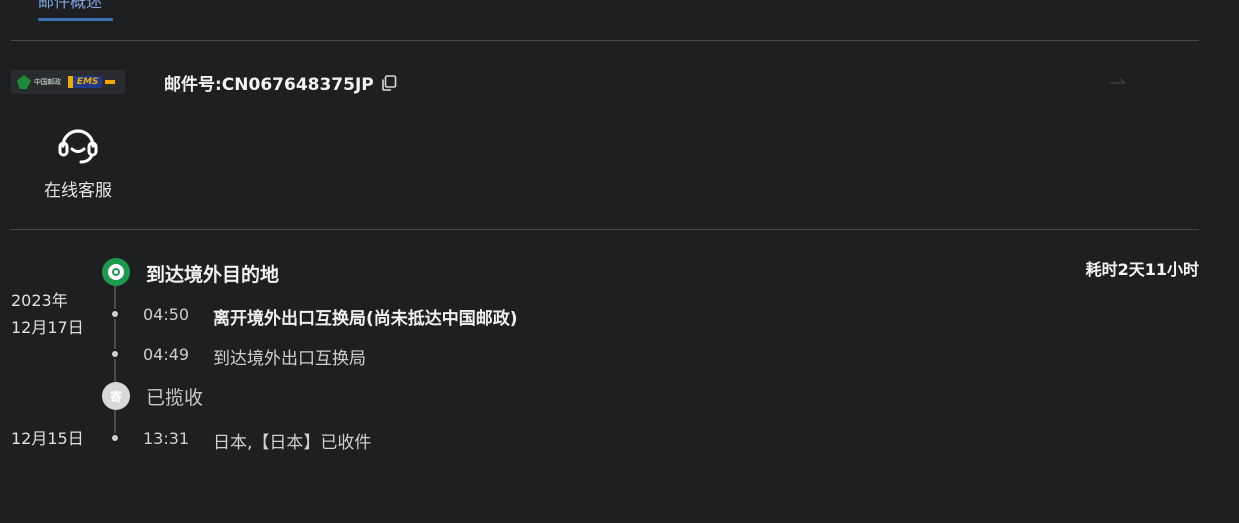 This screenshot has width=1239, height=523. What do you see at coordinates (213, 275) in the screenshot?
I see `status-title: 到达境外目的地` at bounding box center [213, 275].